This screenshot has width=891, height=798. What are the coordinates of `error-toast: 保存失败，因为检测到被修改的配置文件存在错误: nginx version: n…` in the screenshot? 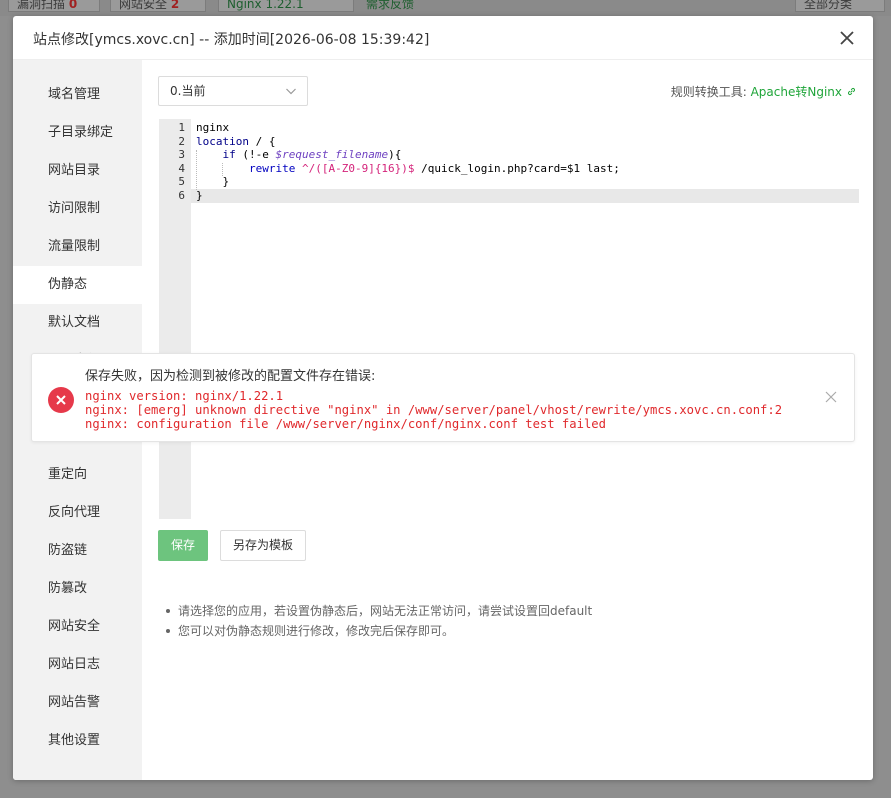 It's located at (443, 397).